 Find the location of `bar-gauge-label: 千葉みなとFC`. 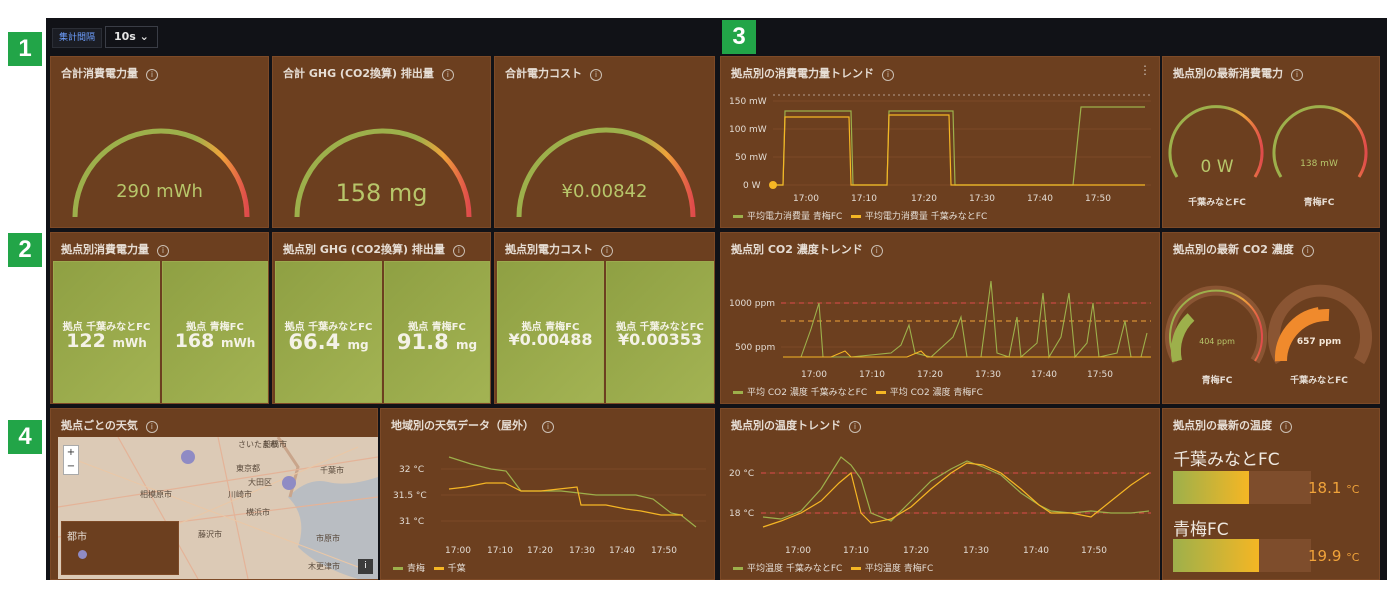

bar-gauge-label: 千葉みなとFC is located at coordinates (1226, 460).